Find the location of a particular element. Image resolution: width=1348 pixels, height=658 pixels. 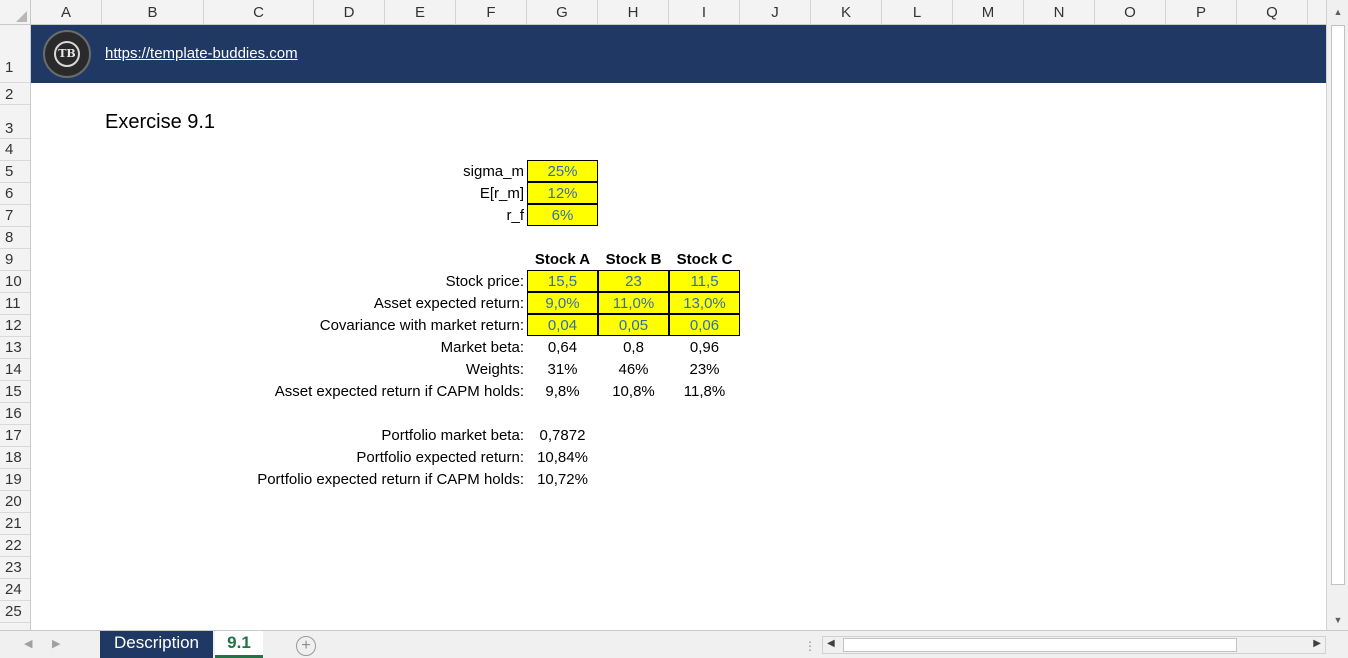

stock-c-expected-return: 13,0% is located at coordinates (704, 303).